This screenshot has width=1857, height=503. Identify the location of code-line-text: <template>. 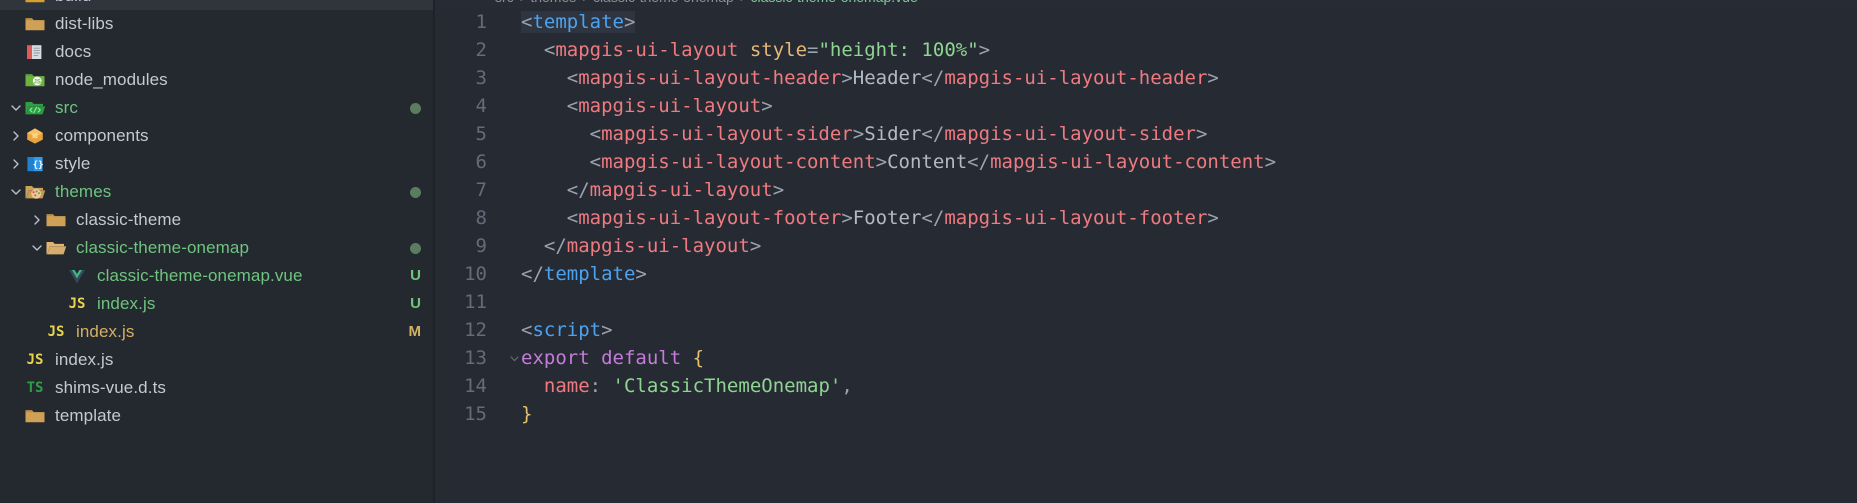
(578, 22).